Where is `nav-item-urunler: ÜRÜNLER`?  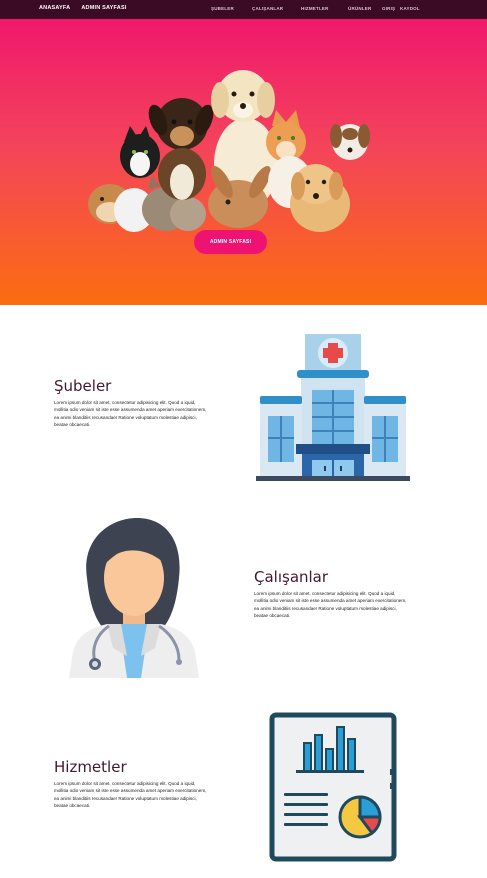
nav-item-urunler: ÜRÜNLER is located at coordinates (359, 8).